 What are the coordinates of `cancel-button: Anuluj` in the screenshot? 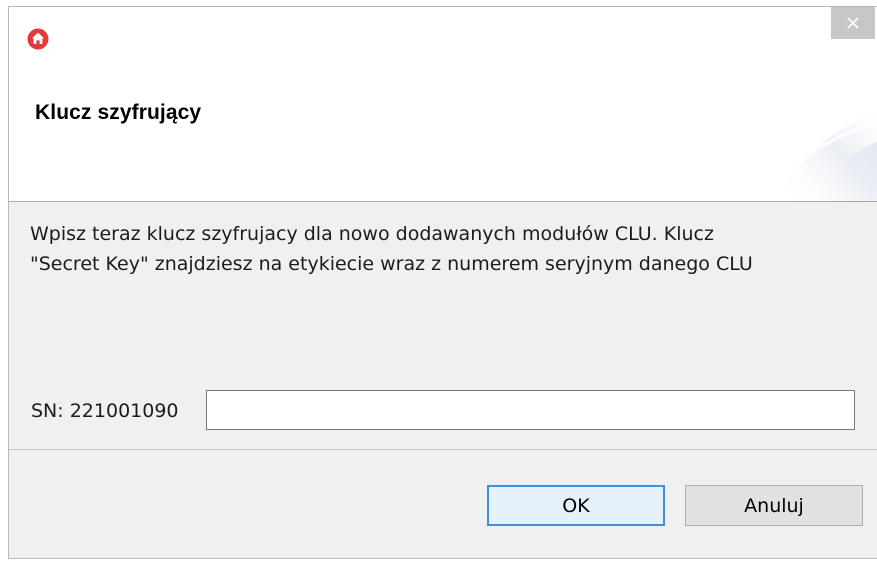 It's located at (774, 505).